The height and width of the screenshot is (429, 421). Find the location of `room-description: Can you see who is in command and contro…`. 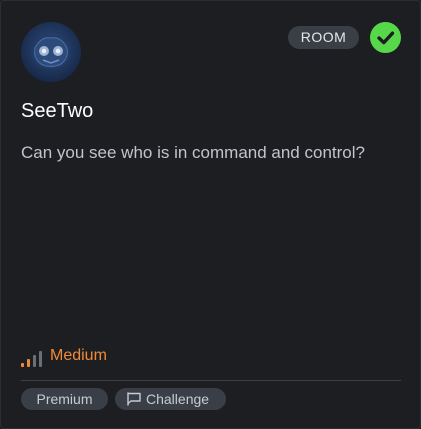

room-description: Can you see who is in command and contro… is located at coordinates (193, 152).